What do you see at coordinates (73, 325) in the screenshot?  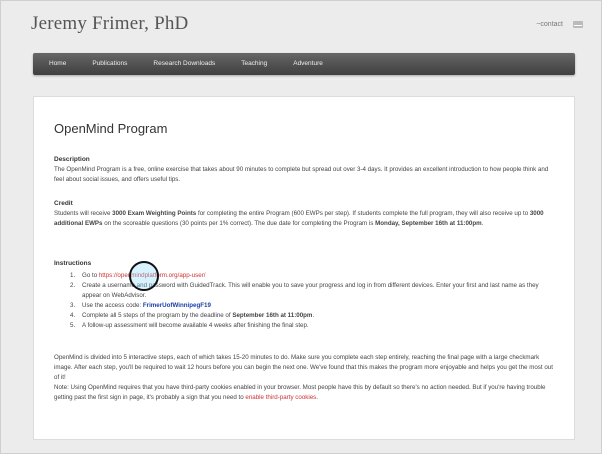 I see `list-item-number: 5.` at bounding box center [73, 325].